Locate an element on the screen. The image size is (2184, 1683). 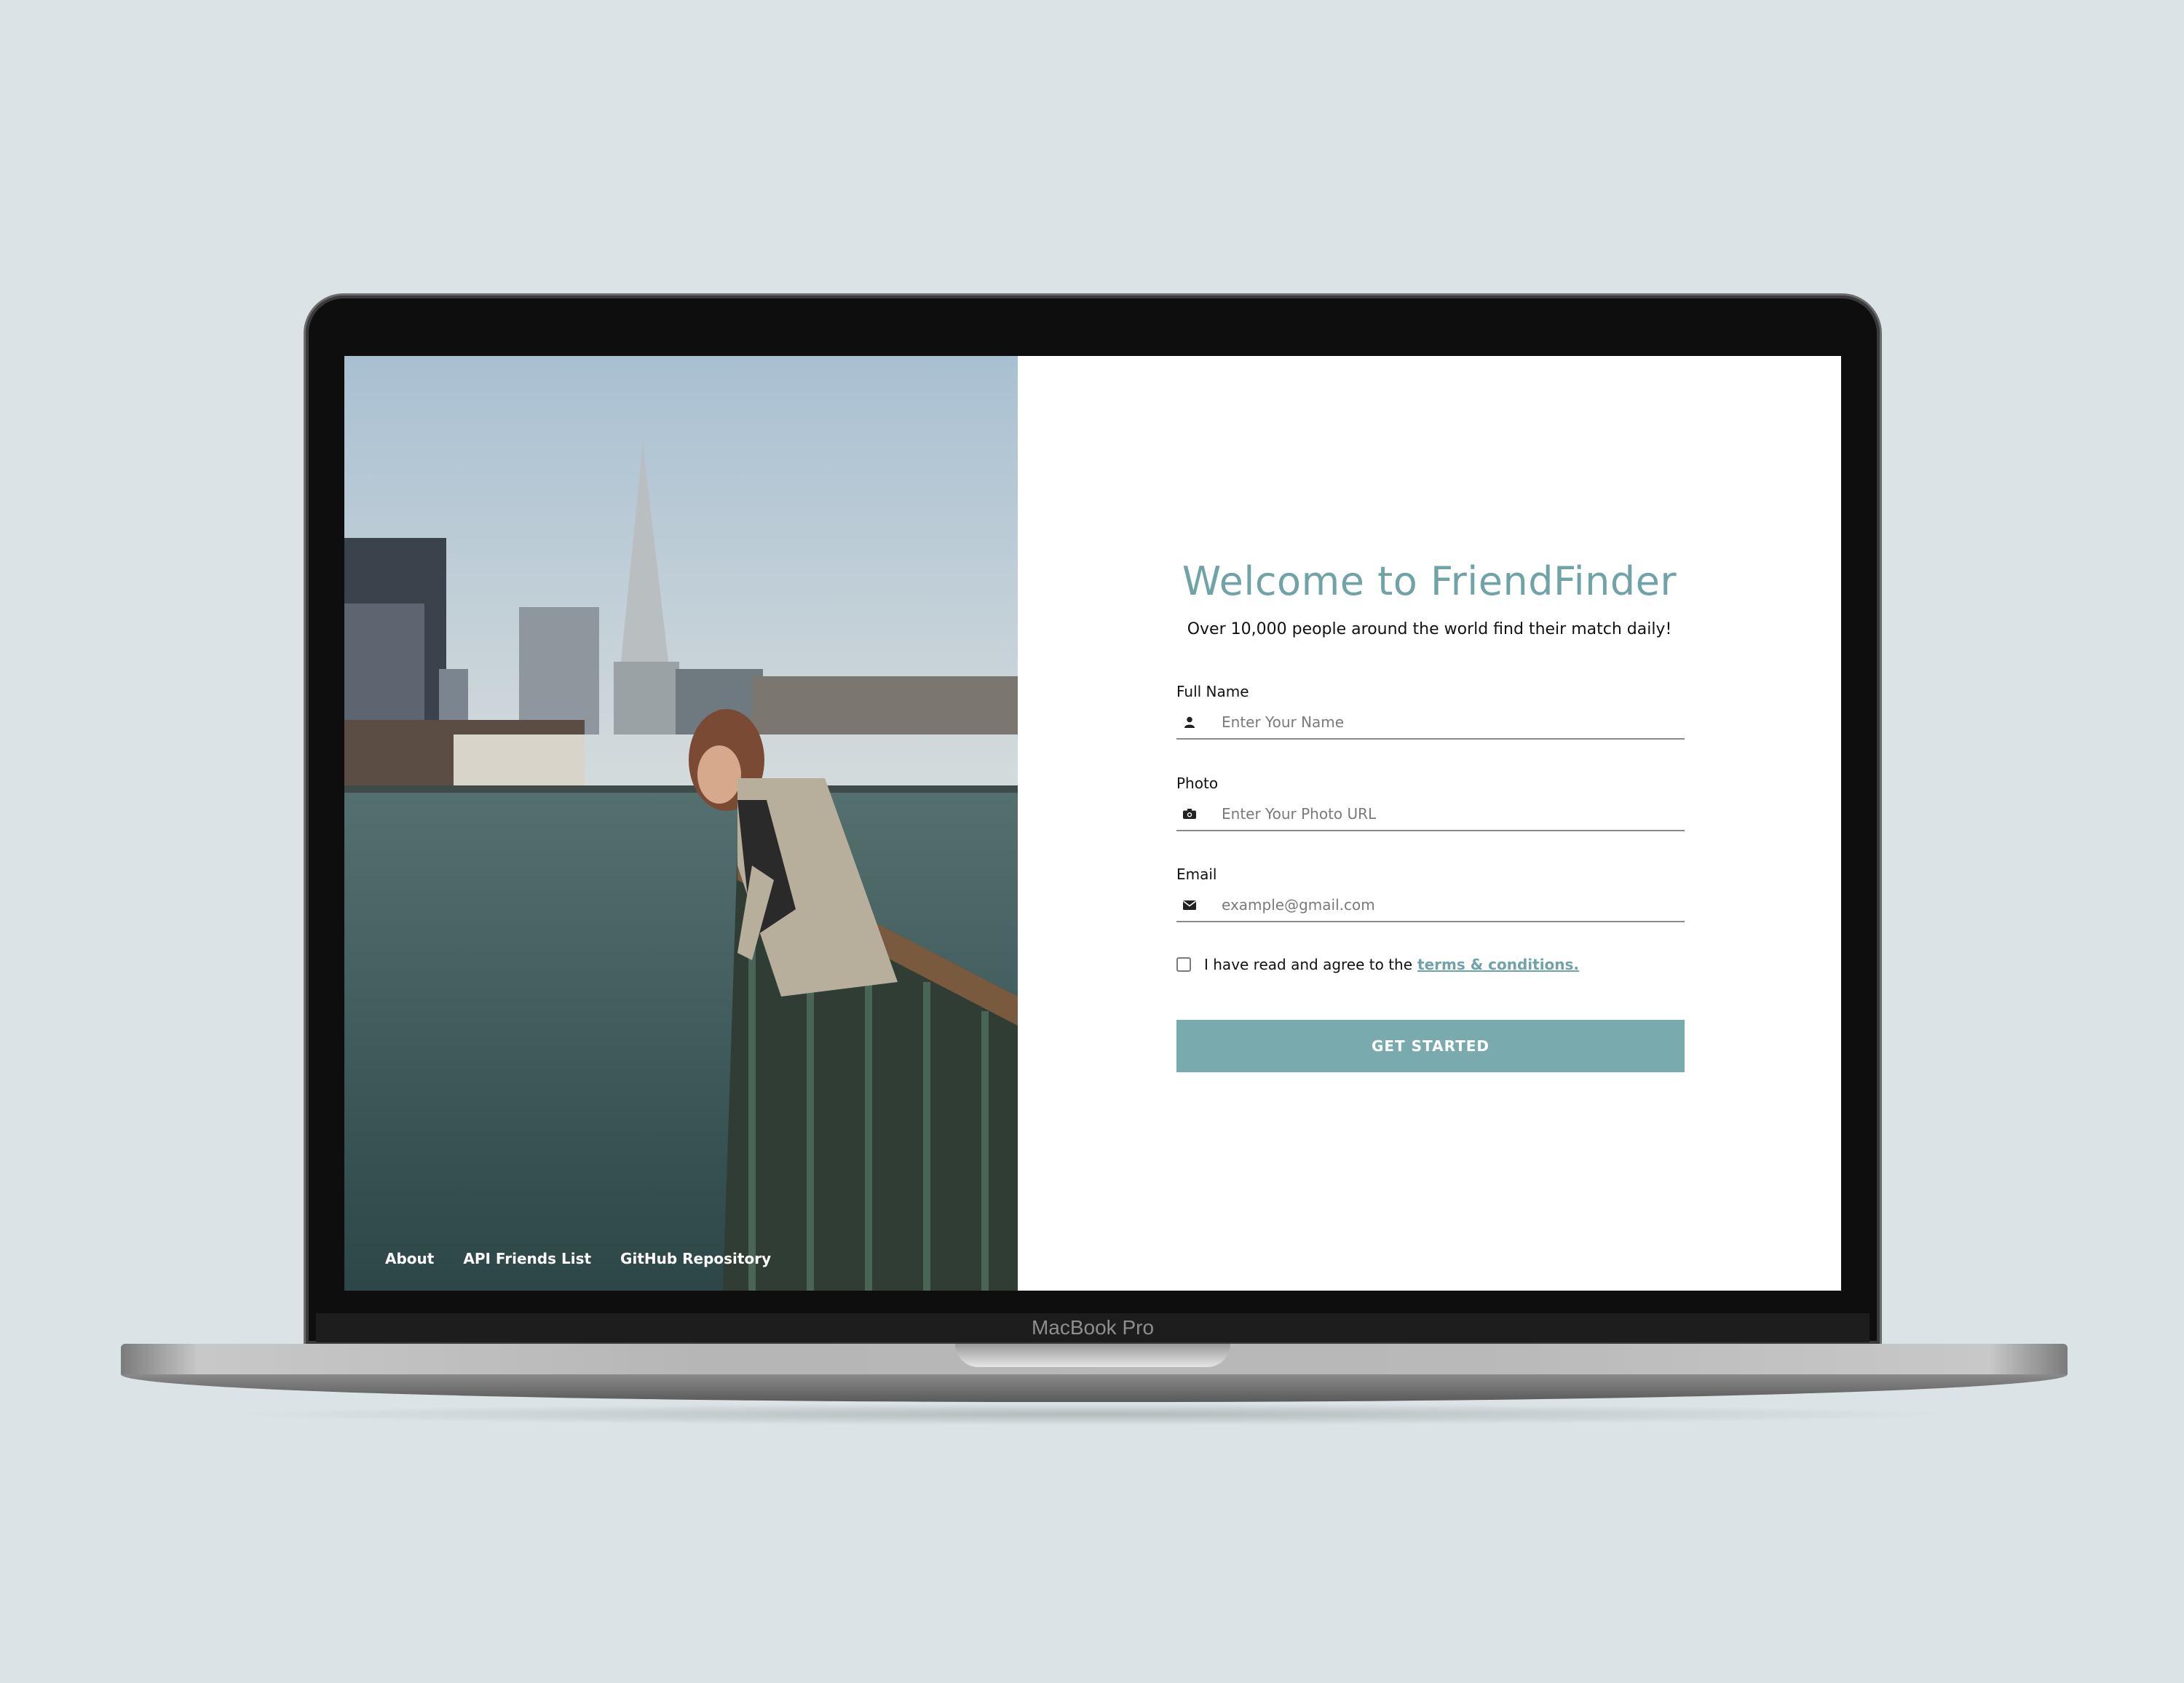
email-field: Email is located at coordinates (1430, 893).